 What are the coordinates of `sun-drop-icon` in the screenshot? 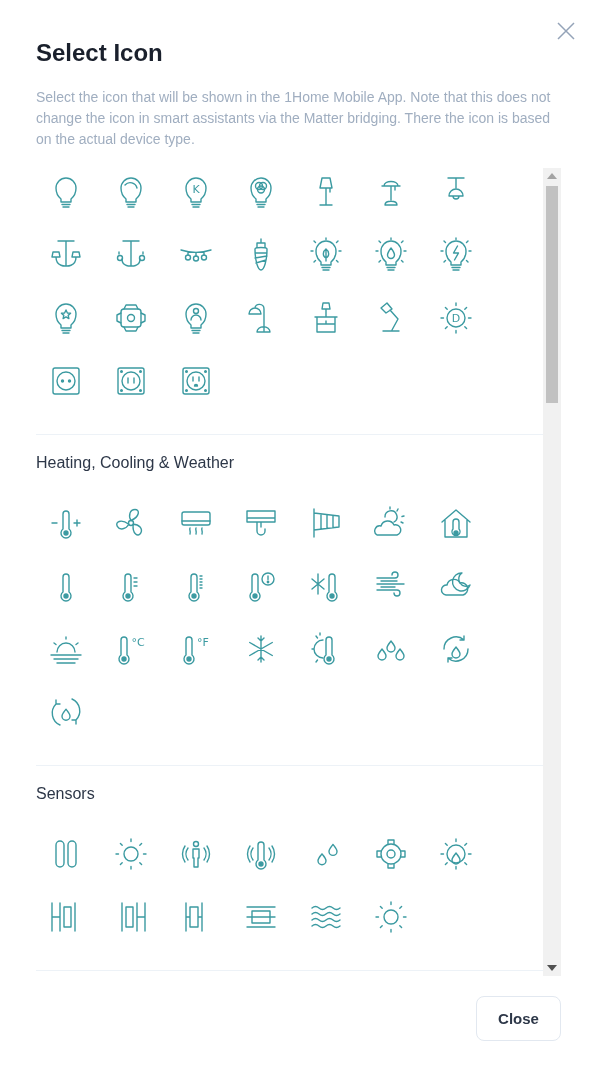 It's located at (455, 854).